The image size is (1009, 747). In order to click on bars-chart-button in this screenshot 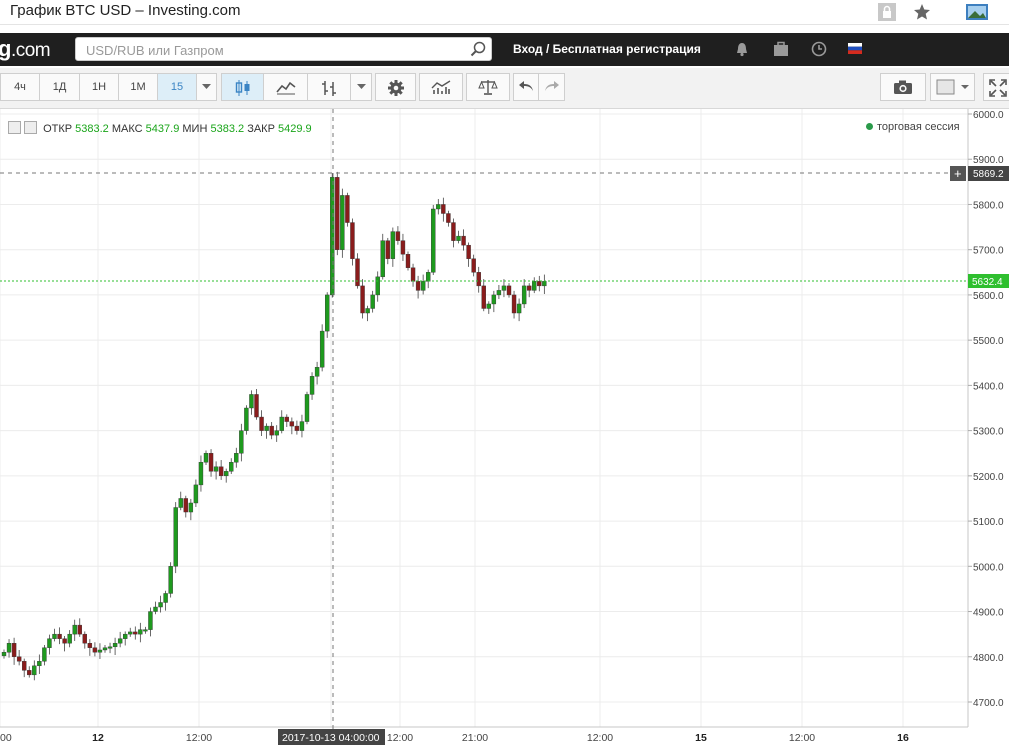, I will do `click(329, 87)`.